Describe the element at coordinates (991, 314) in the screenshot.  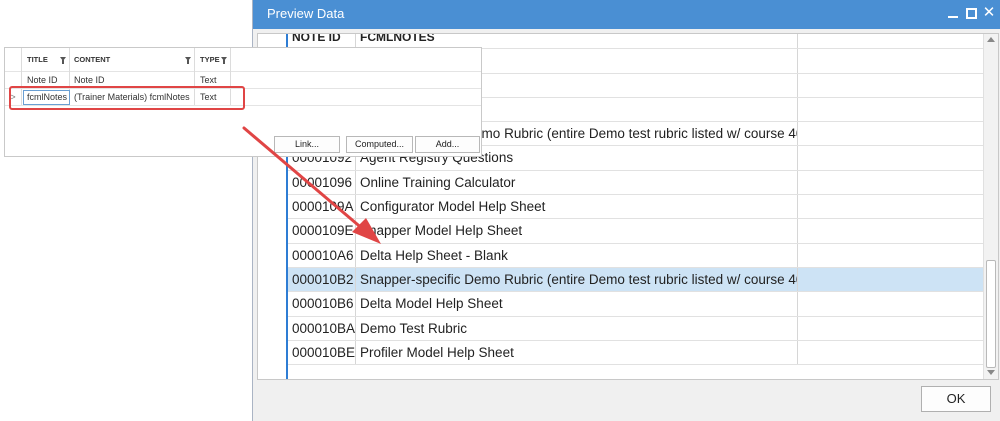
I see `scrollbar-thumb` at that location.